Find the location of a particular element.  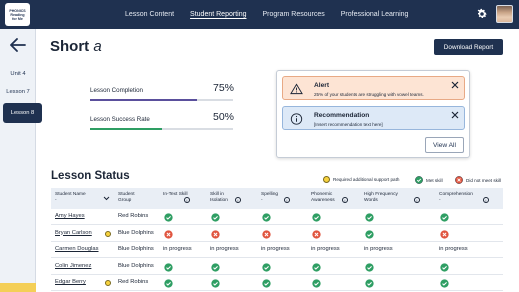

title-main: Short is located at coordinates (70, 46).